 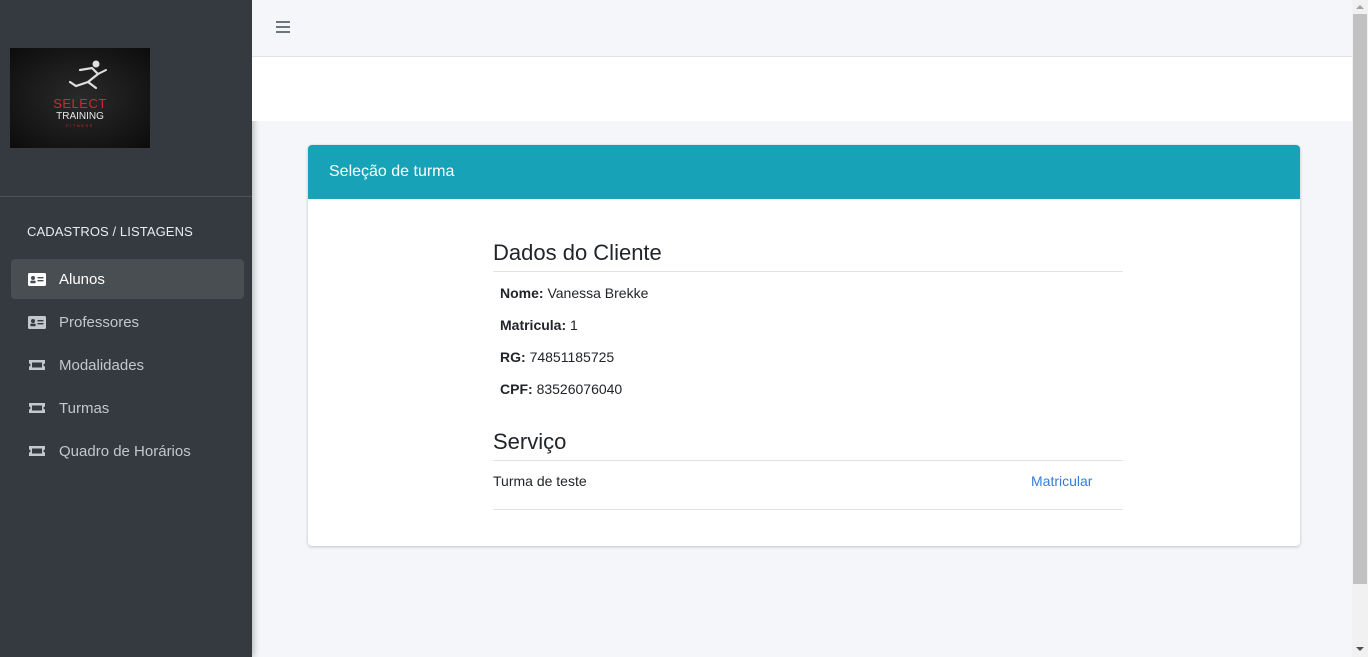 I want to click on brand-logo: SELECT TRAINING FITNESS, so click(x=80, y=98).